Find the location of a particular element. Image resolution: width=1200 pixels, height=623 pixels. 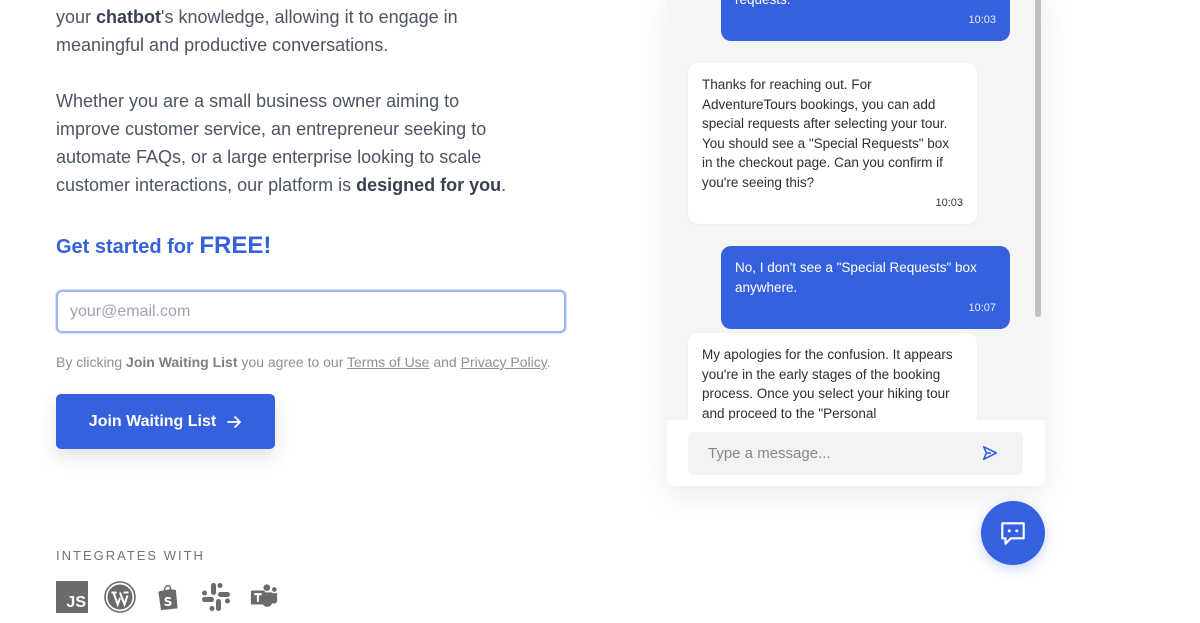

chat-message-input is located at coordinates (855, 453).